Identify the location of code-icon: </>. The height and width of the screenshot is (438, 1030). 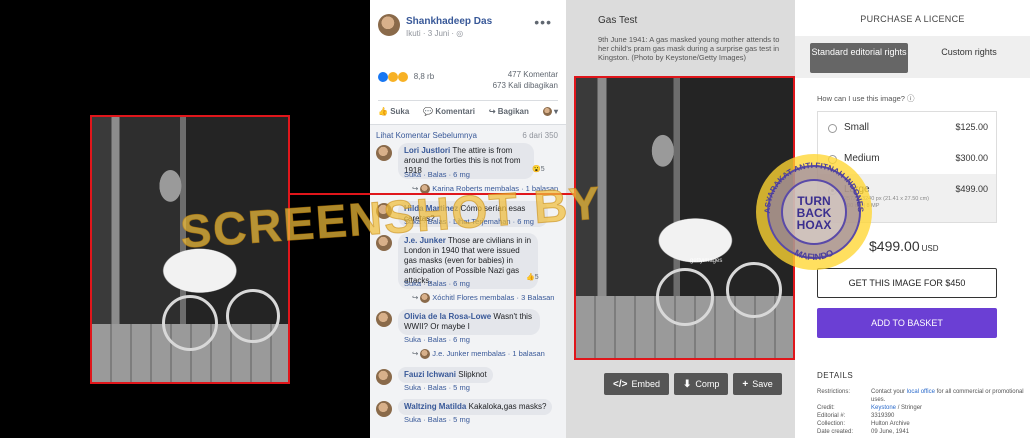
(620, 384).